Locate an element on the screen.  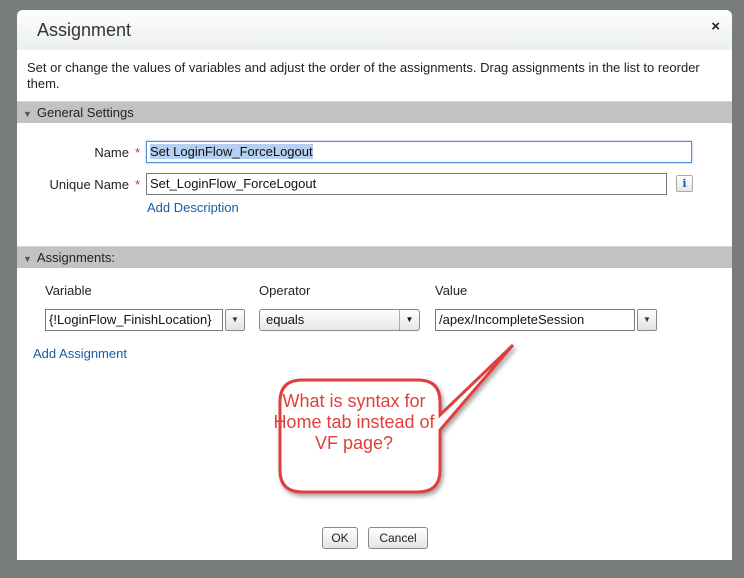
callout-bubble is located at coordinates (396, 418).